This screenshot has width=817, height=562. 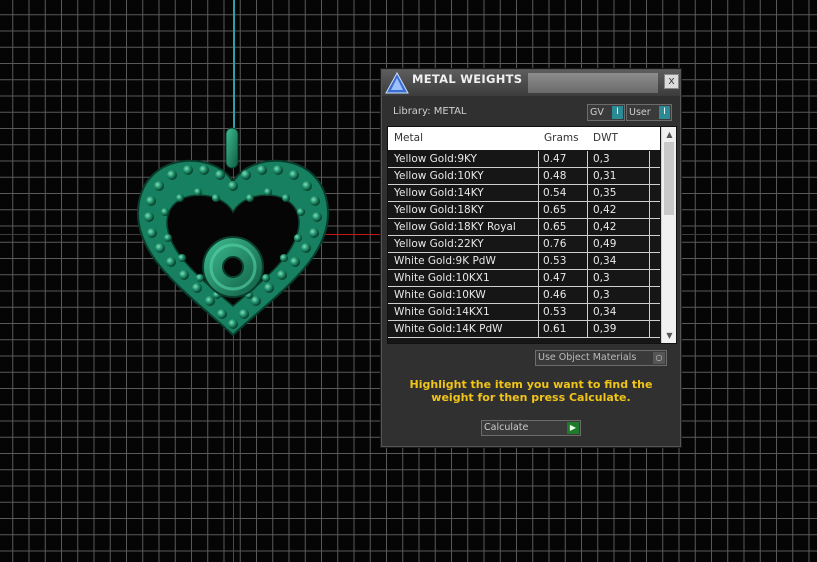 What do you see at coordinates (524, 138) in the screenshot?
I see `table-header: Metal Grams DWT` at bounding box center [524, 138].